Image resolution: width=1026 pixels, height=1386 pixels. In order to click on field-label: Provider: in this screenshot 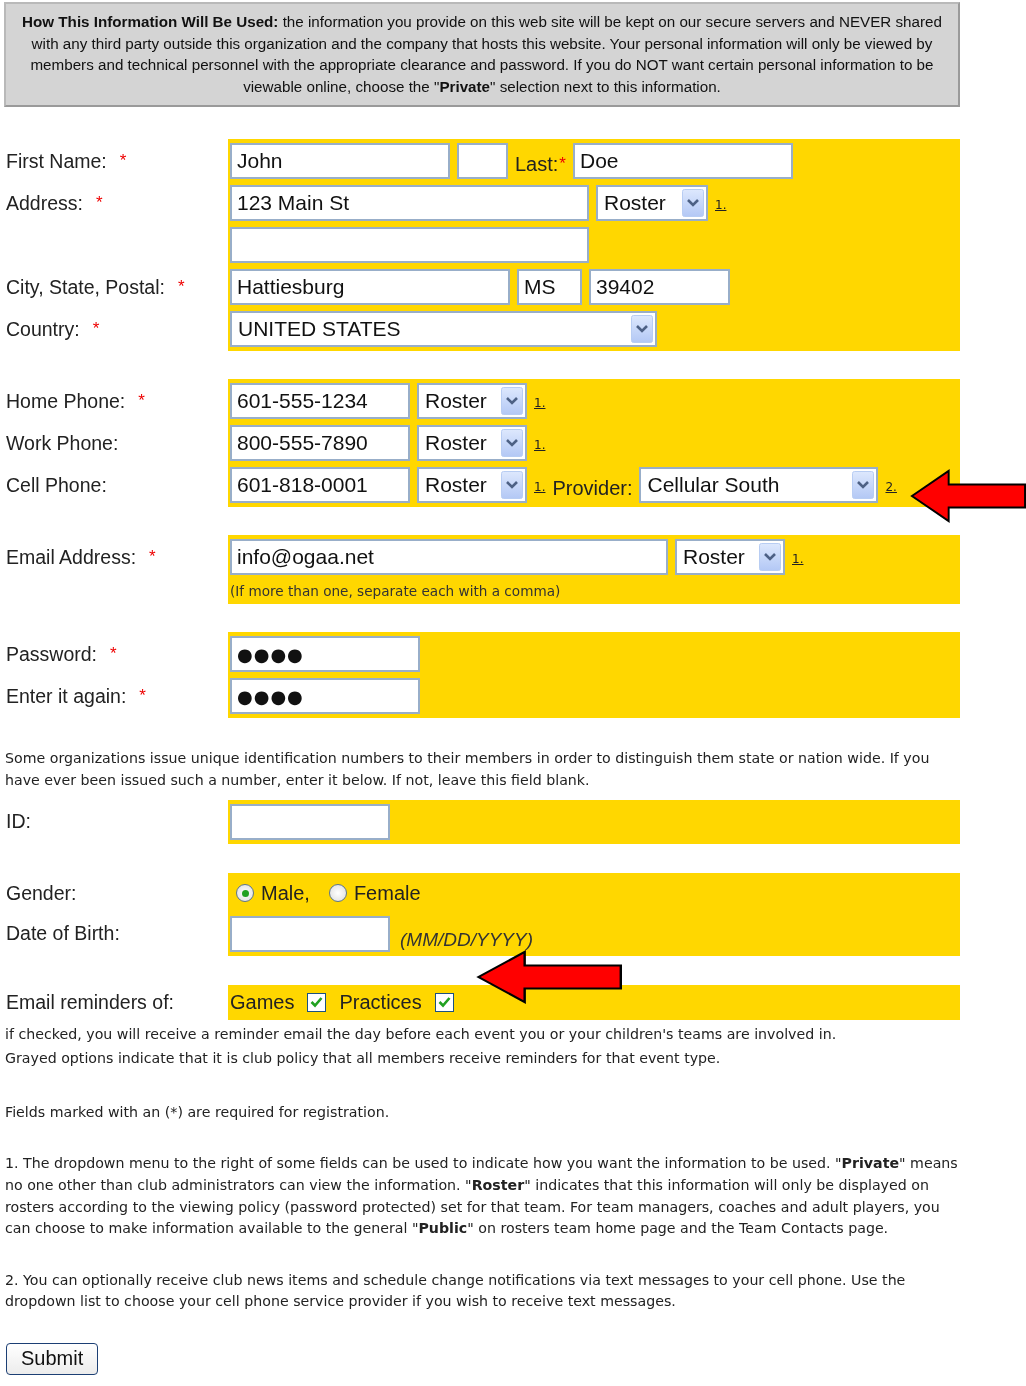, I will do `click(592, 488)`.